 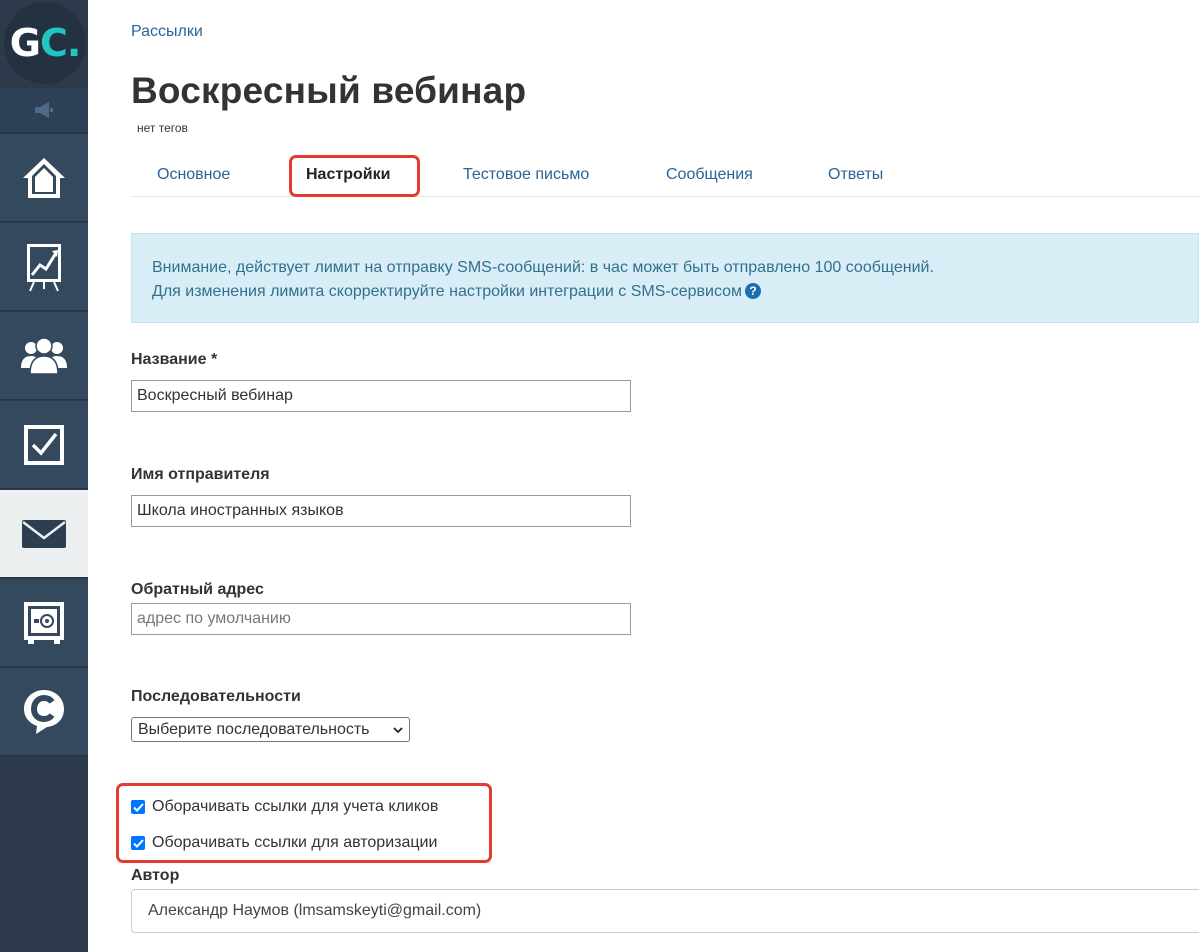 I want to click on tab-test-email: Тестовое письмо, so click(x=526, y=175).